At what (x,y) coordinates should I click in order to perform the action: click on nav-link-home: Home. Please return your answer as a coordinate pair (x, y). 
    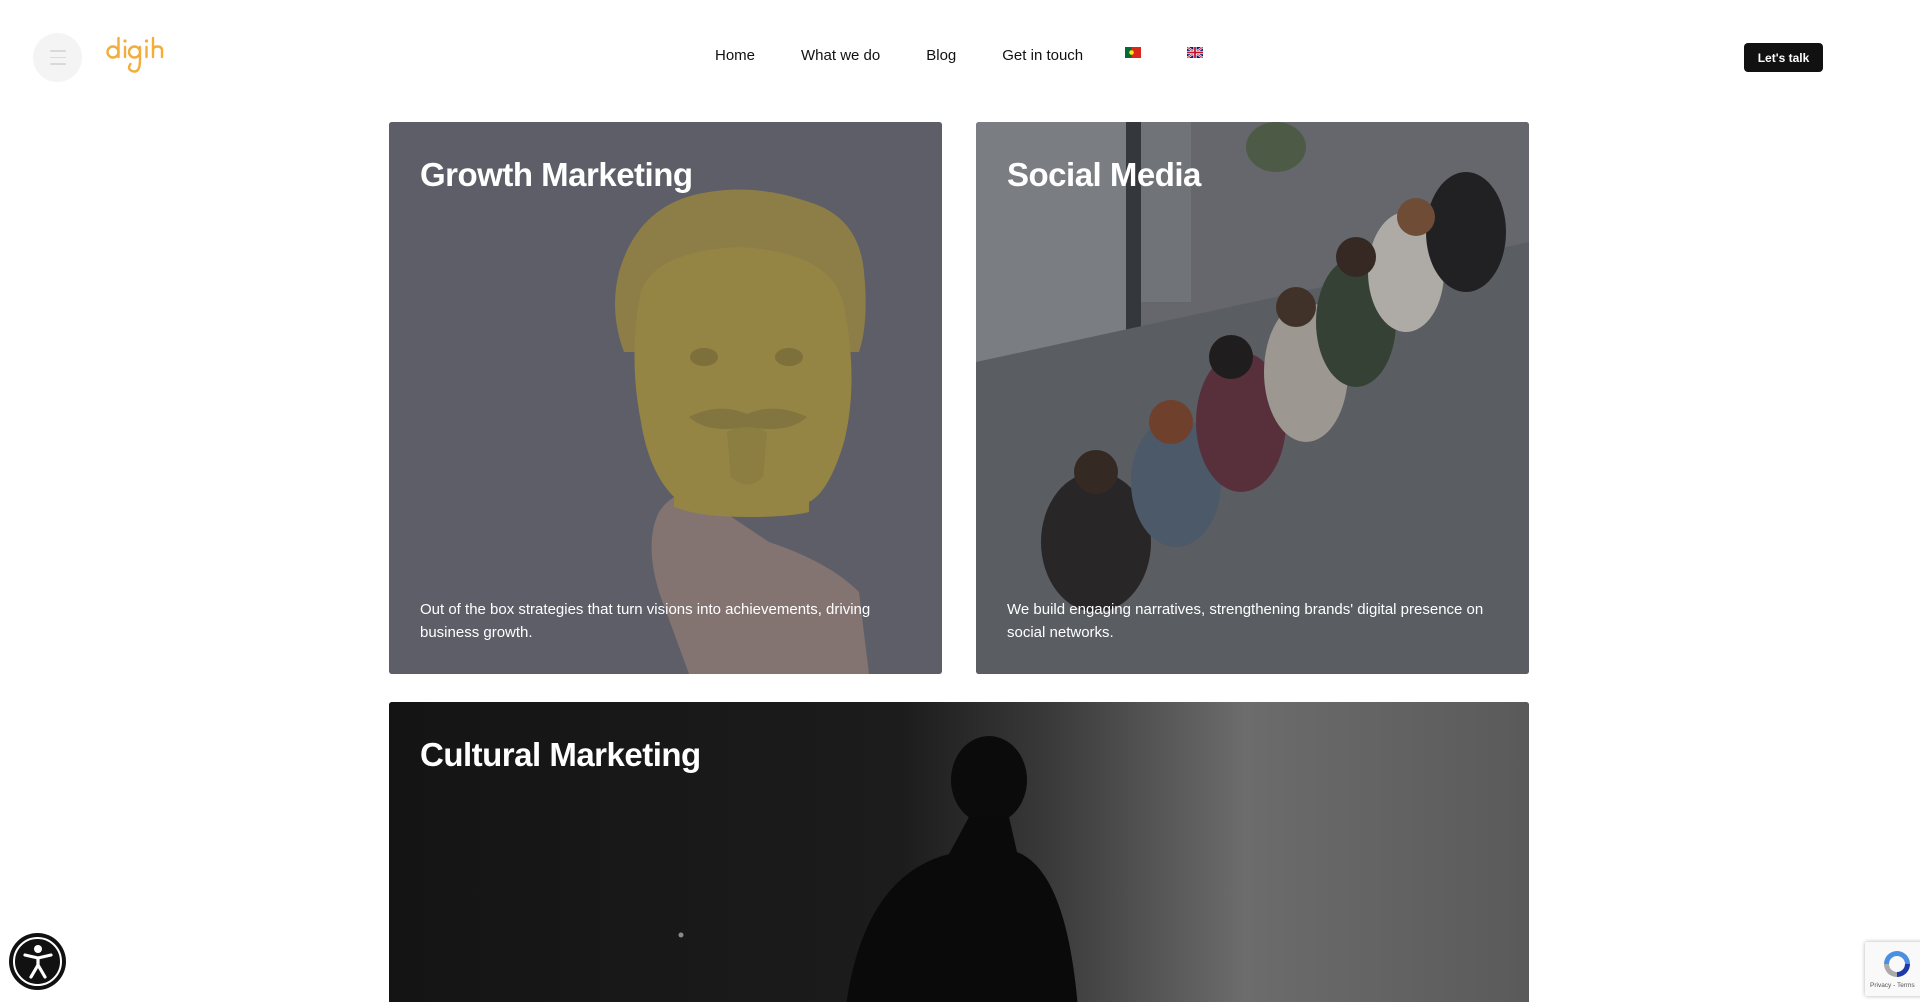
    Looking at the image, I should click on (735, 56).